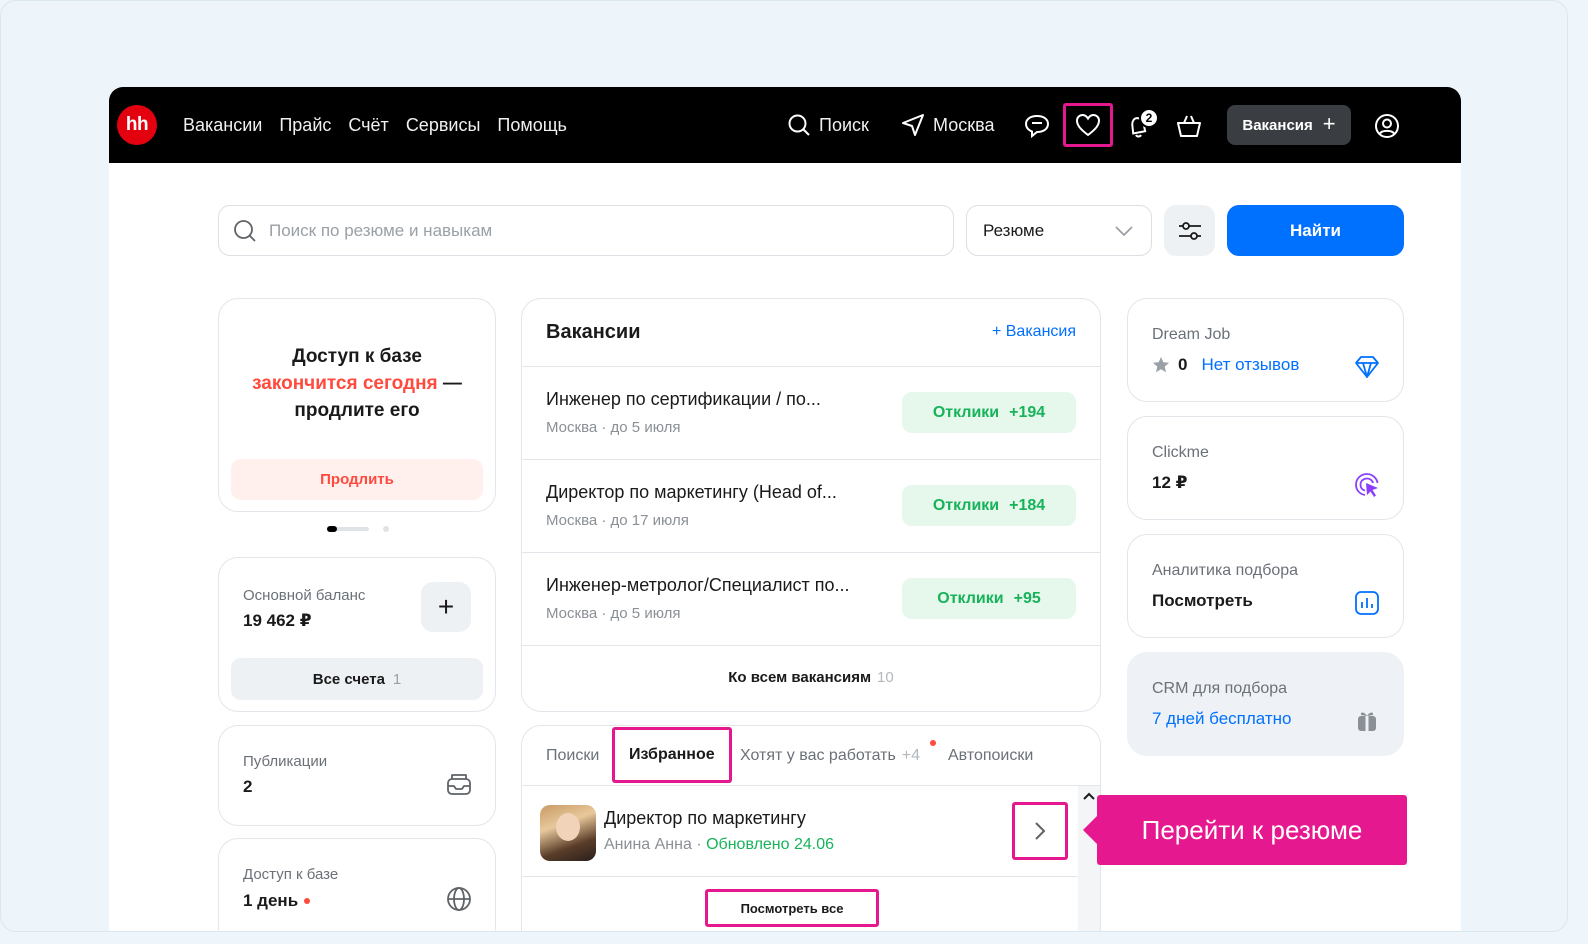  I want to click on responses-button: Отклики +95, so click(989, 598).